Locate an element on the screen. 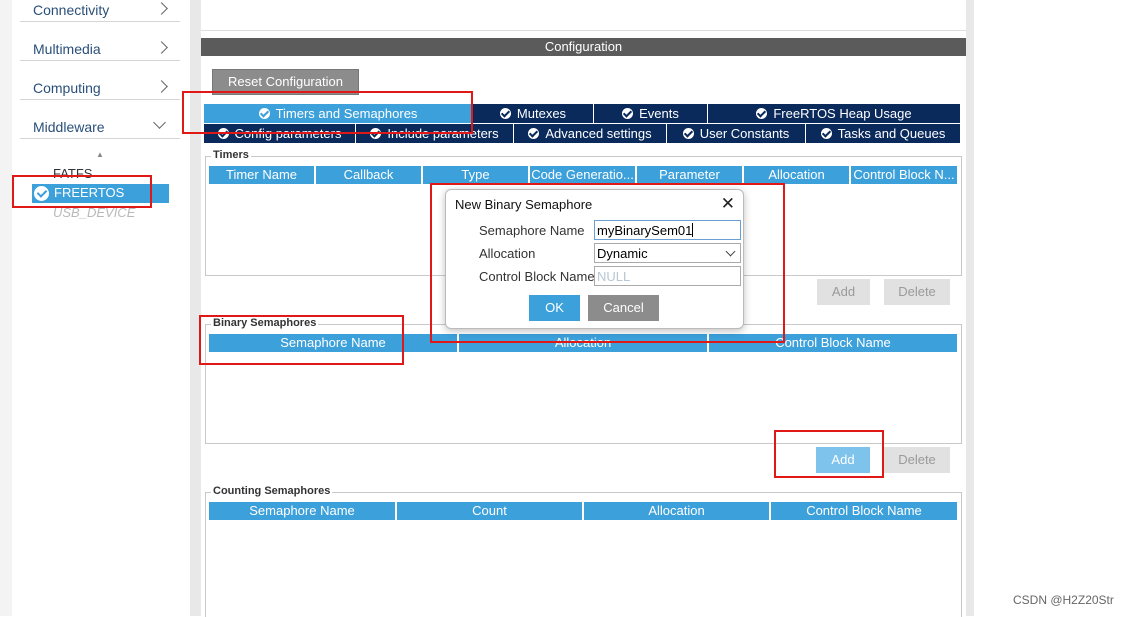 This screenshot has height=617, width=1138. watermark: CSDN @H2Z20Str is located at coordinates (1063, 600).